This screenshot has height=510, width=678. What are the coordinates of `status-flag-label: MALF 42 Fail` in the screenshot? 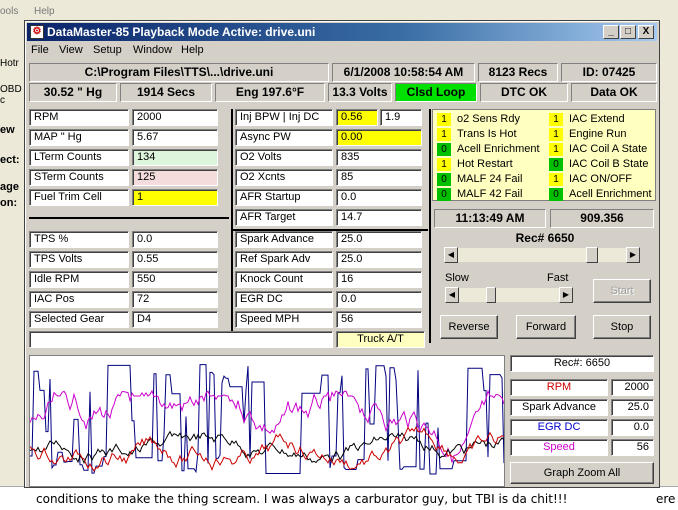 It's located at (490, 194).